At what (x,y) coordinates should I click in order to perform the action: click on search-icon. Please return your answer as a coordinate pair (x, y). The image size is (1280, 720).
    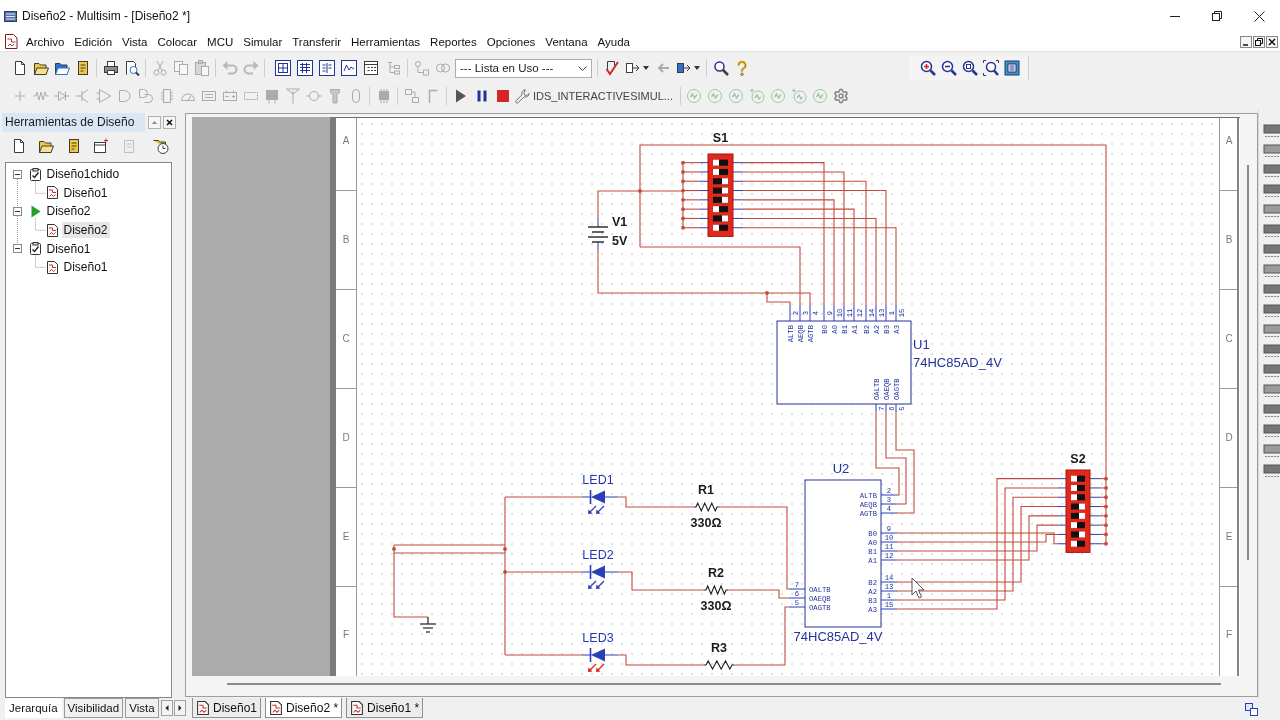
    Looking at the image, I should click on (720, 68).